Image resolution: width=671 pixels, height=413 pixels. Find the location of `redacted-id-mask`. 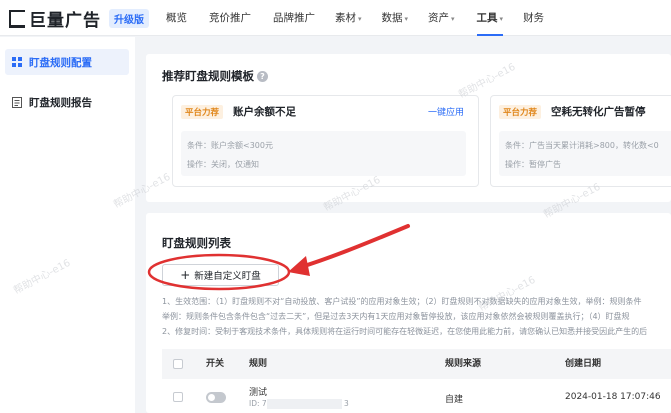

redacted-id-mask is located at coordinates (304, 404).